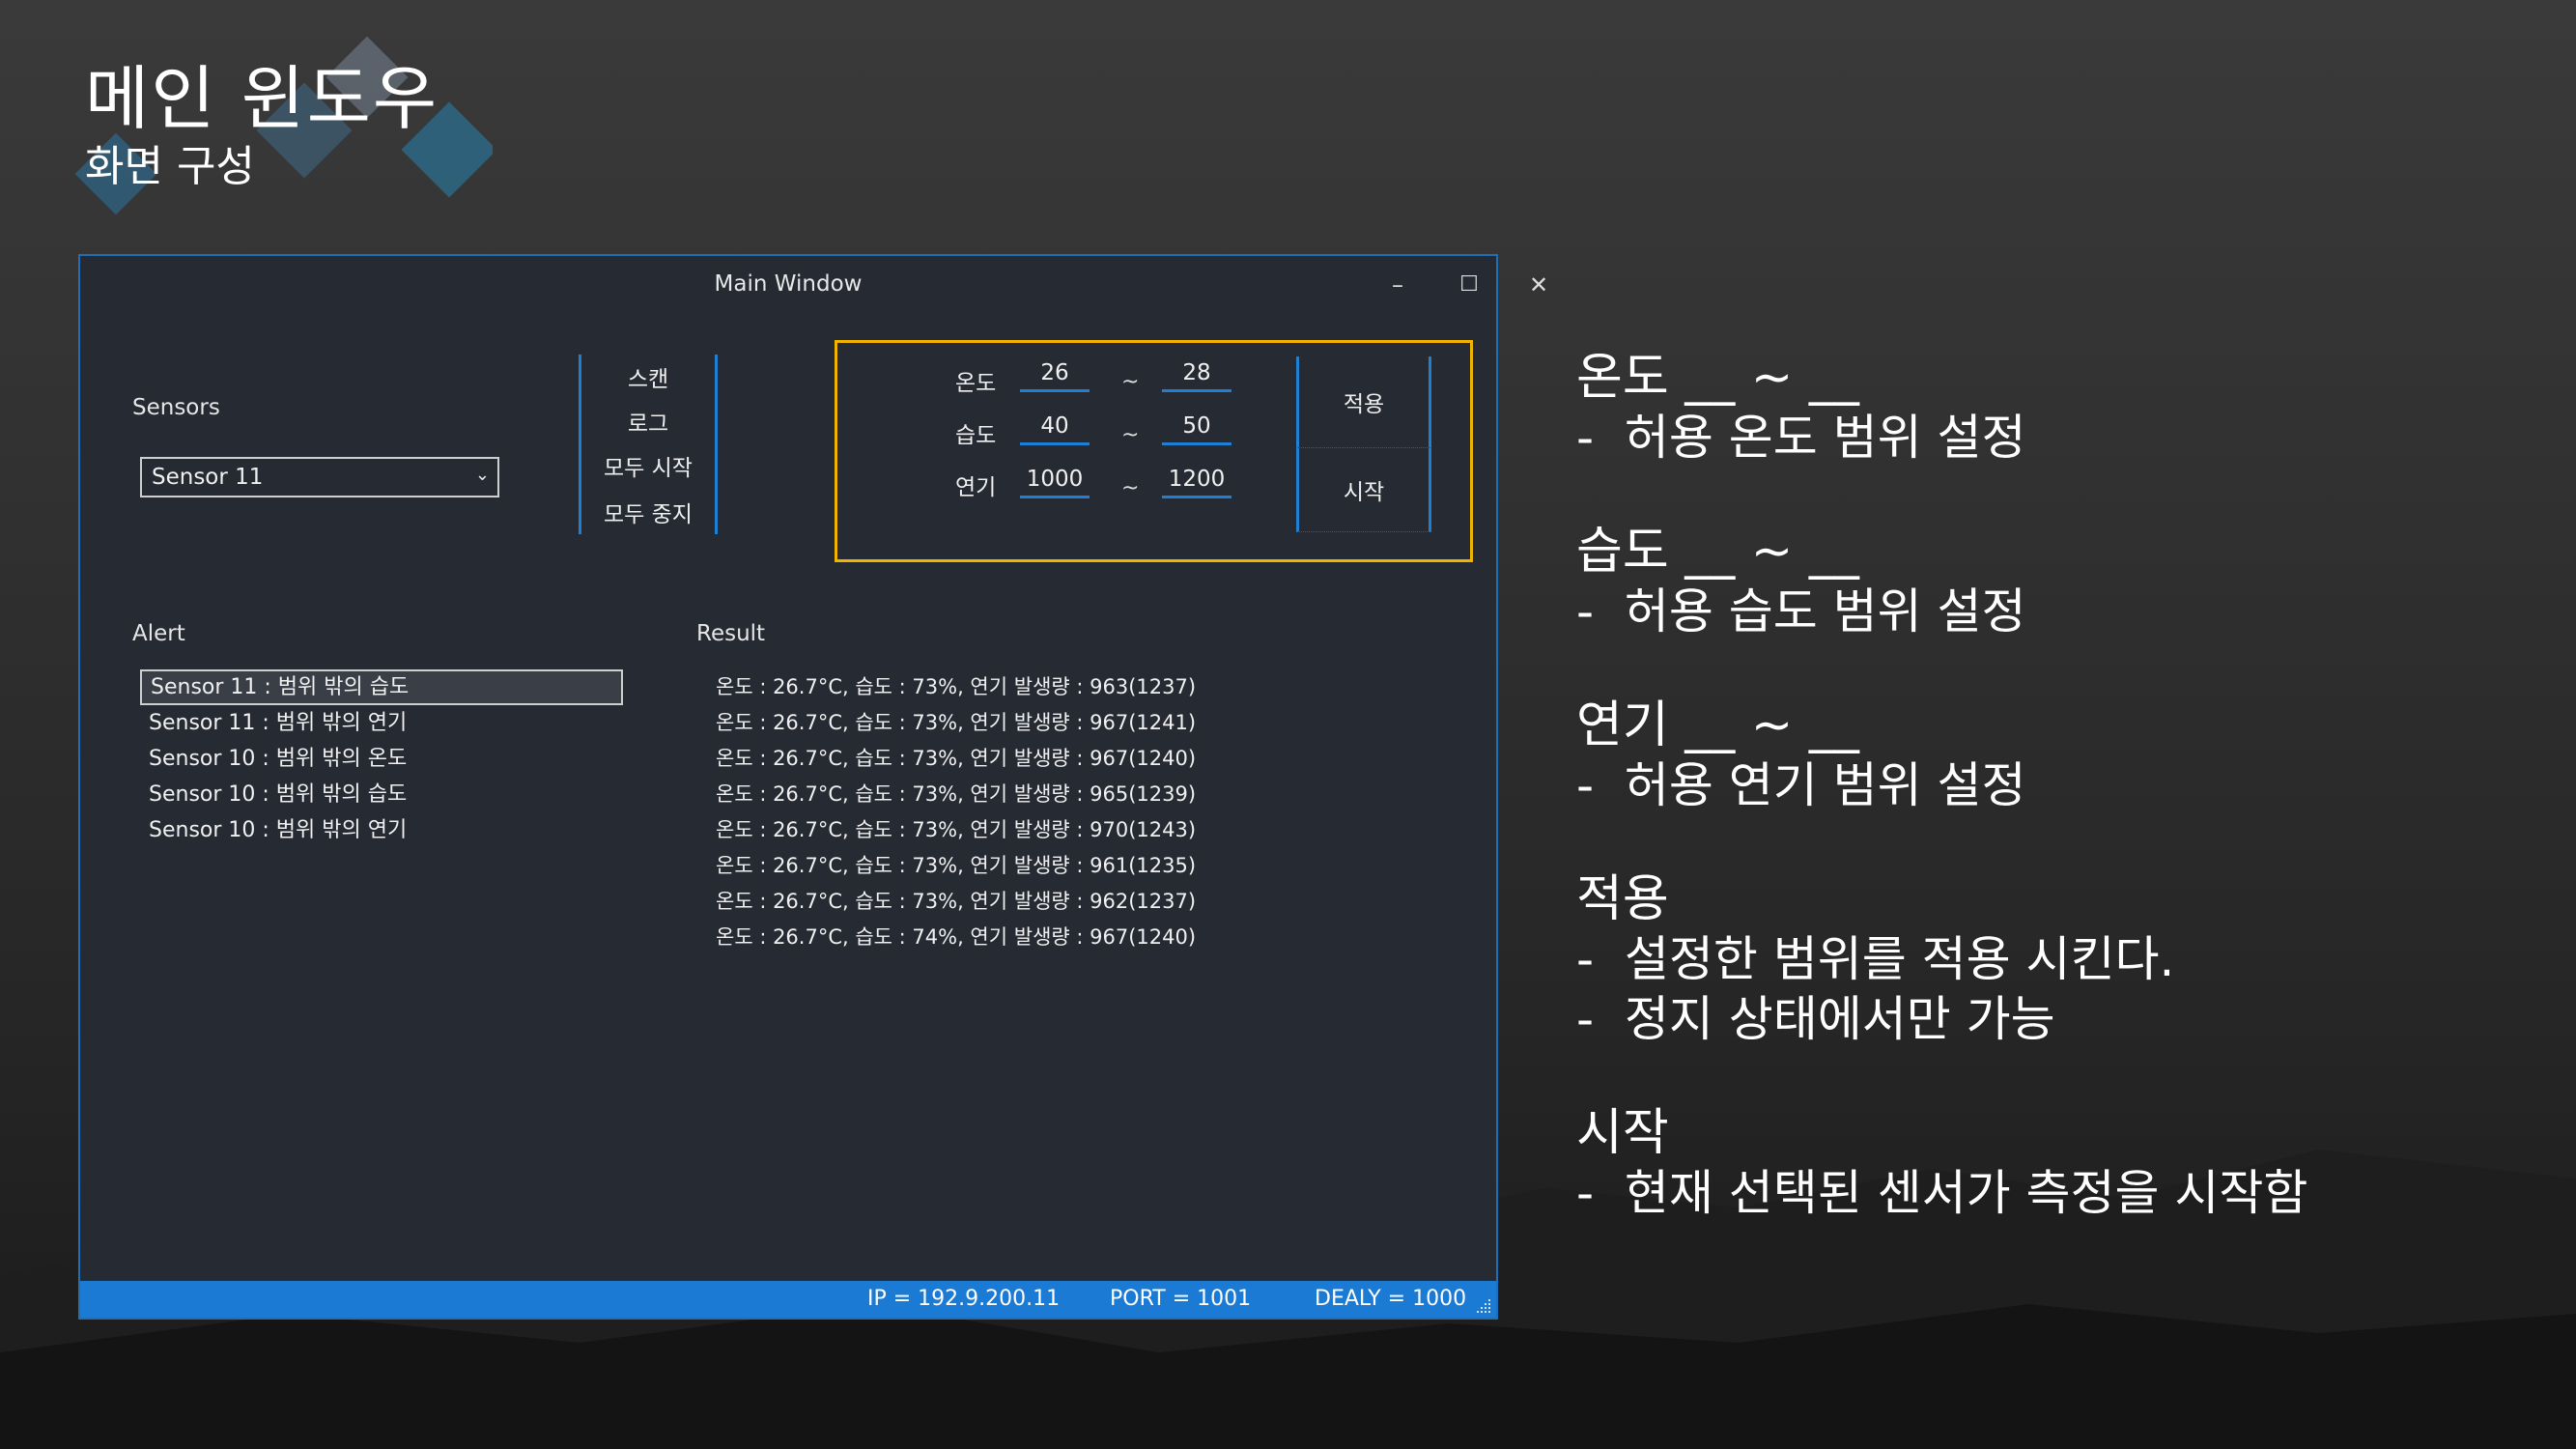 This screenshot has height=1449, width=2576. Describe the element at coordinates (176, 407) in the screenshot. I see `sensors-label: Sensors` at that location.